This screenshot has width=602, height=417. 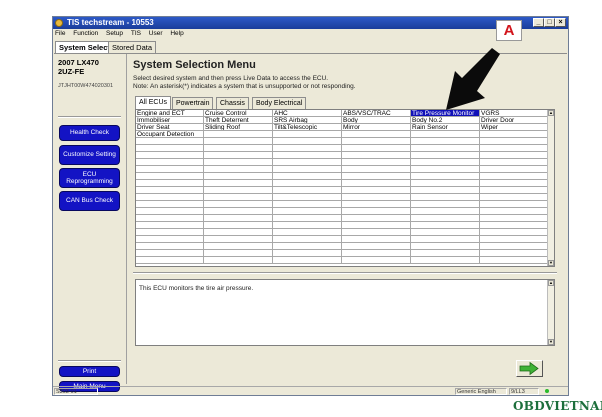 What do you see at coordinates (551, 113) in the screenshot?
I see `grid-scroll-up-icon: ▲` at bounding box center [551, 113].